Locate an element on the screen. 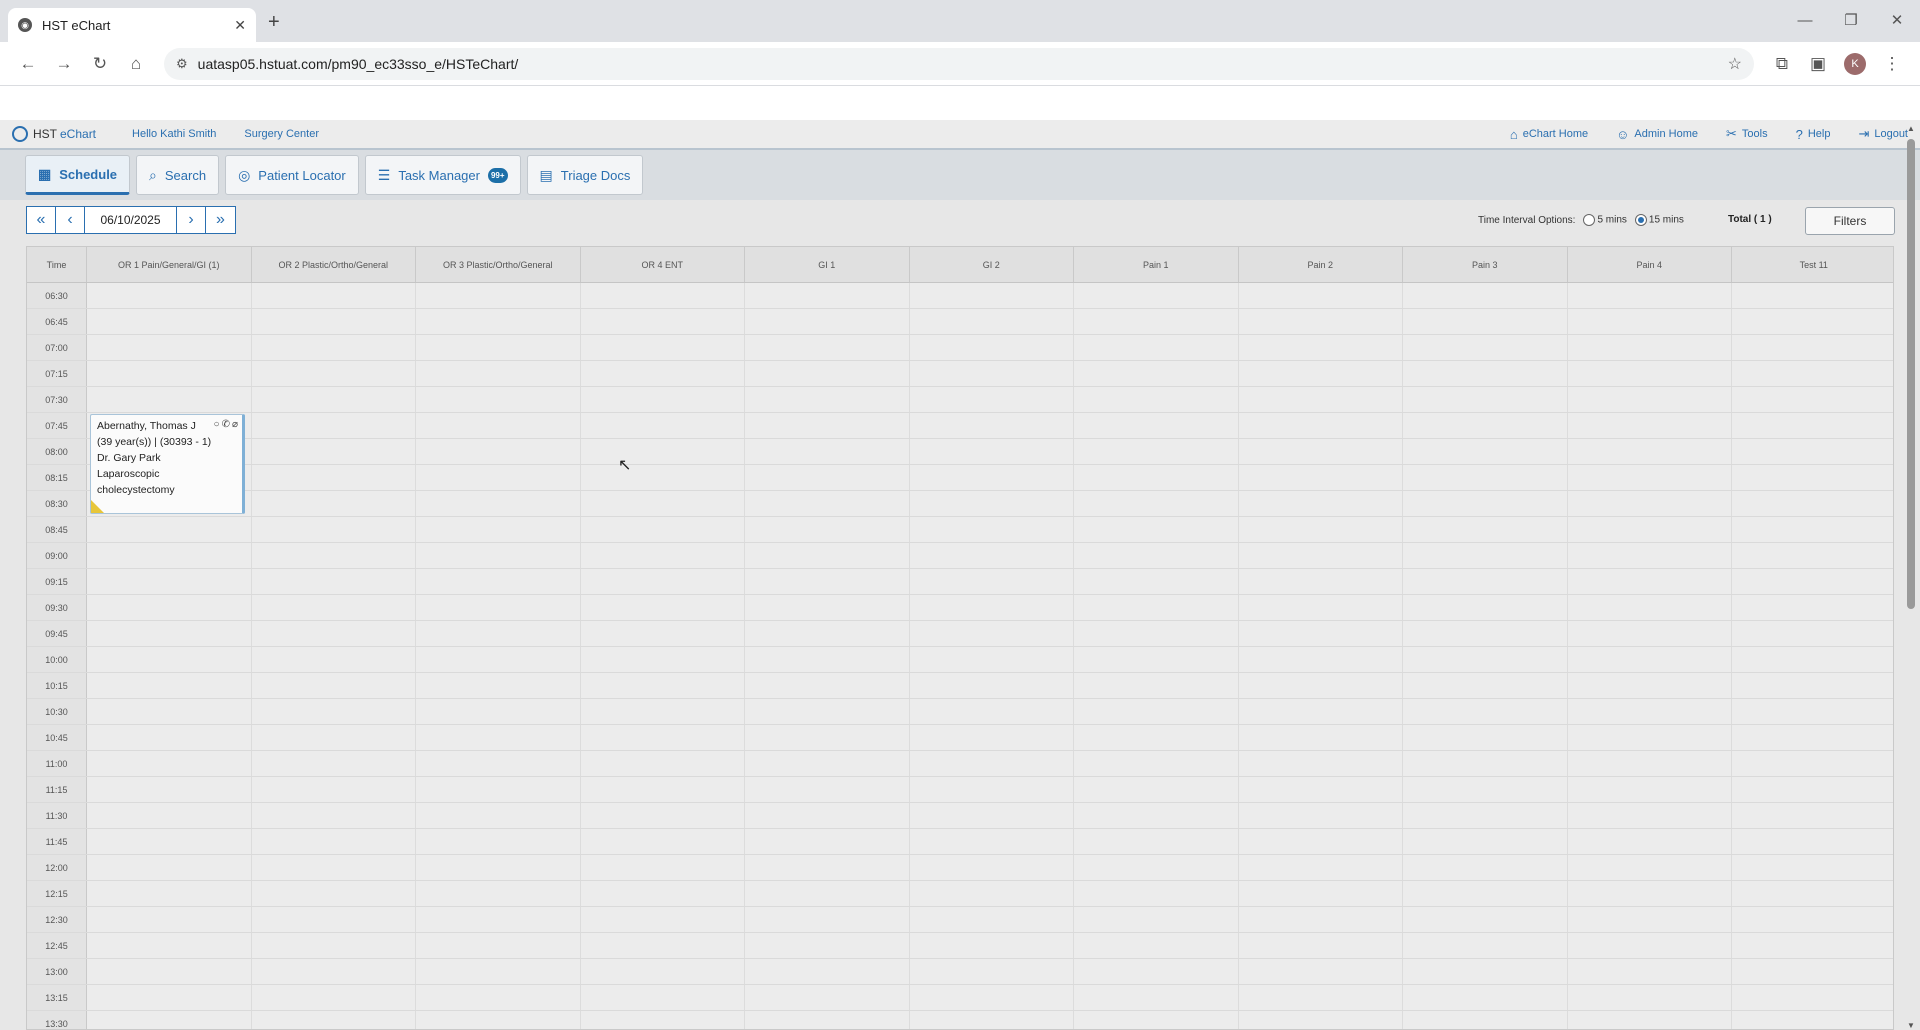 This screenshot has height=1030, width=1920. phone-icon: ✆ is located at coordinates (226, 425).